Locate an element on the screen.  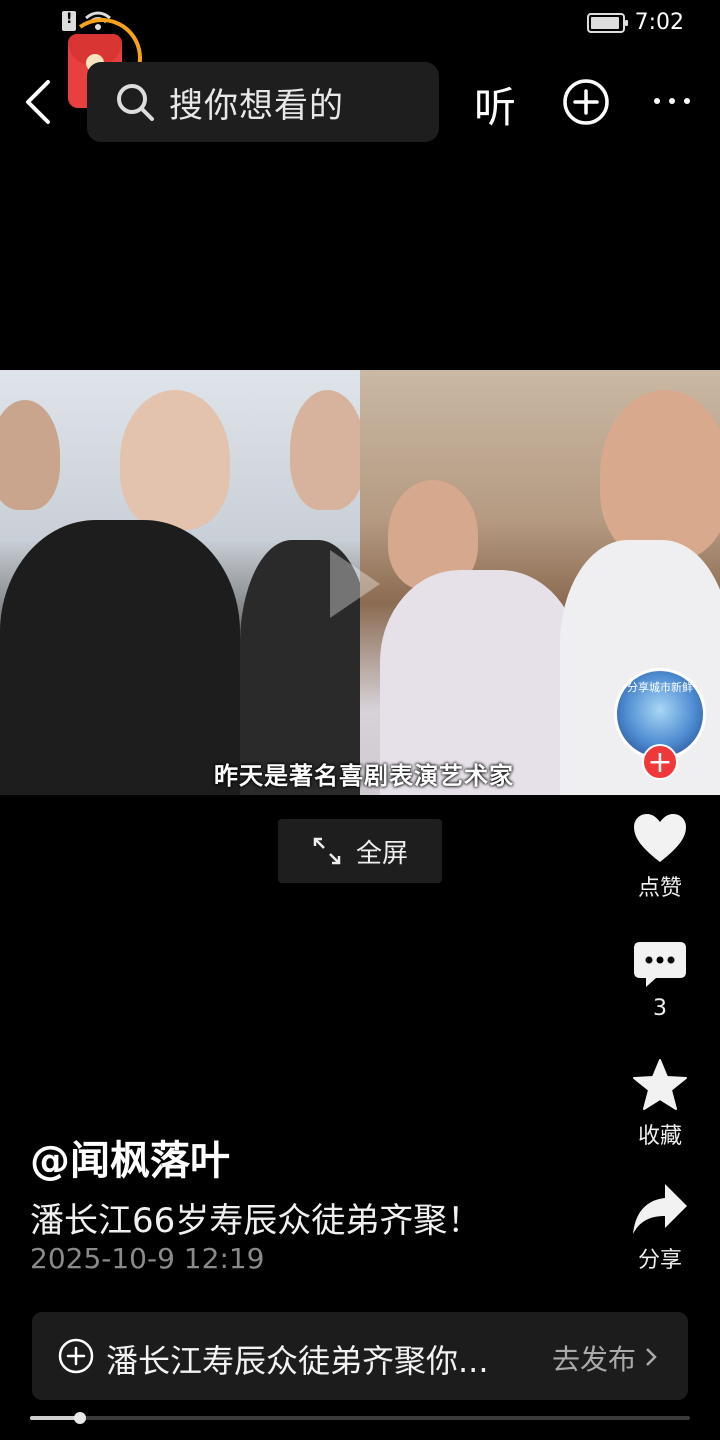
more-icon is located at coordinates (672, 101).